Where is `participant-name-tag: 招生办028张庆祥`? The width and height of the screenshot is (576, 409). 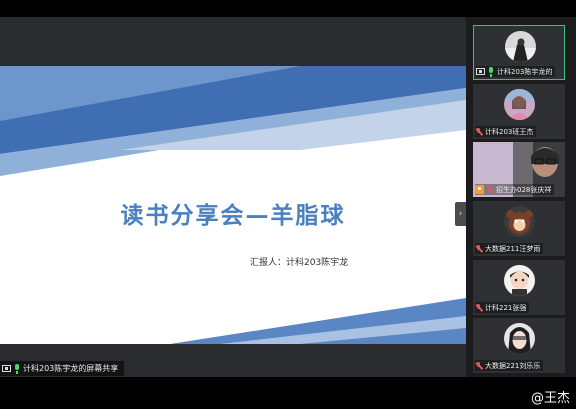 participant-name-tag: 招生办028张庆祥 is located at coordinates (515, 189).